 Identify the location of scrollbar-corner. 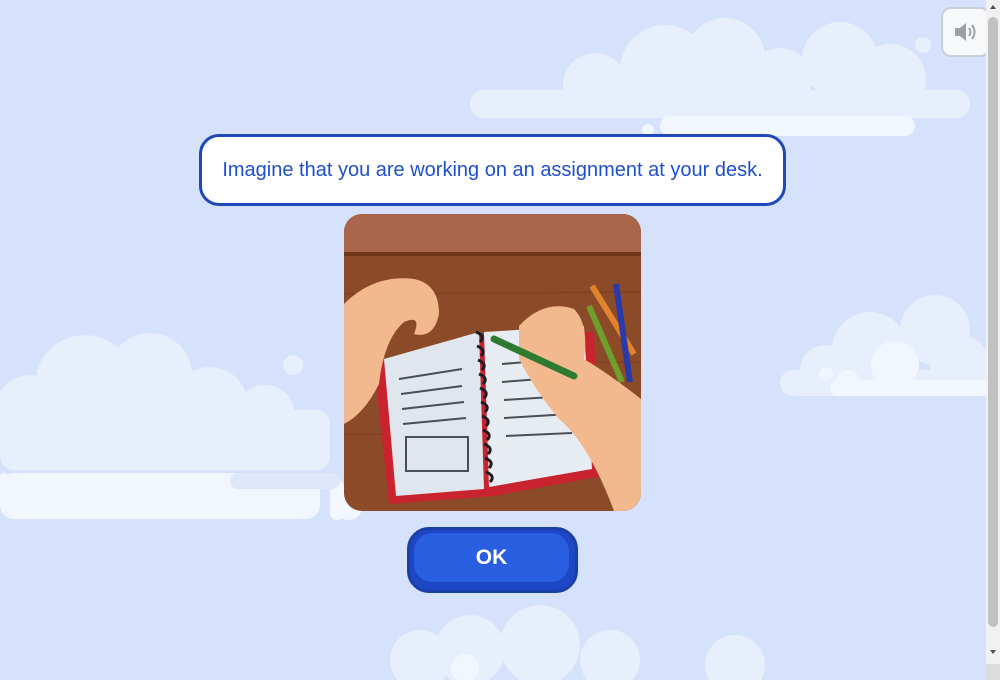
(993, 672).